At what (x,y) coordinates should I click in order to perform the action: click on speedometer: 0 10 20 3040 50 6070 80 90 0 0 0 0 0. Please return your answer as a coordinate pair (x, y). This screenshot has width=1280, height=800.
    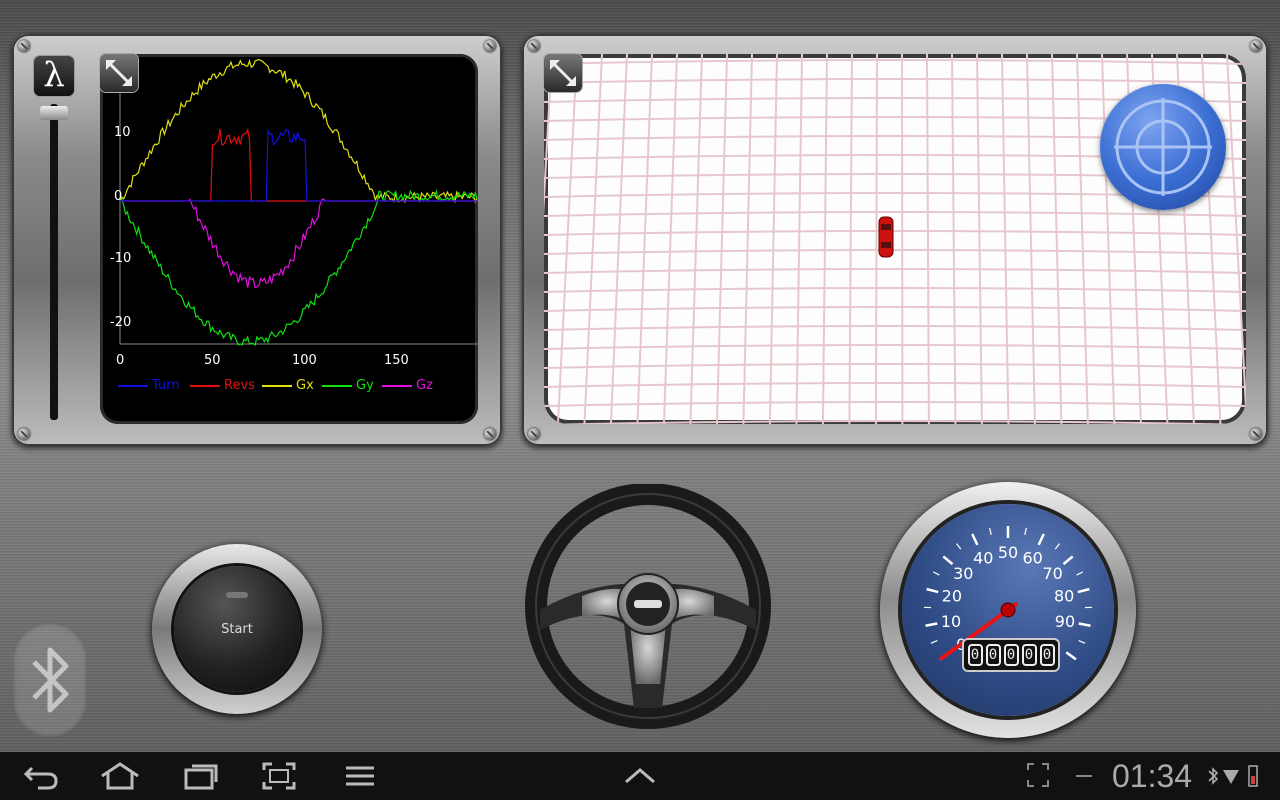
    Looking at the image, I should click on (1008, 610).